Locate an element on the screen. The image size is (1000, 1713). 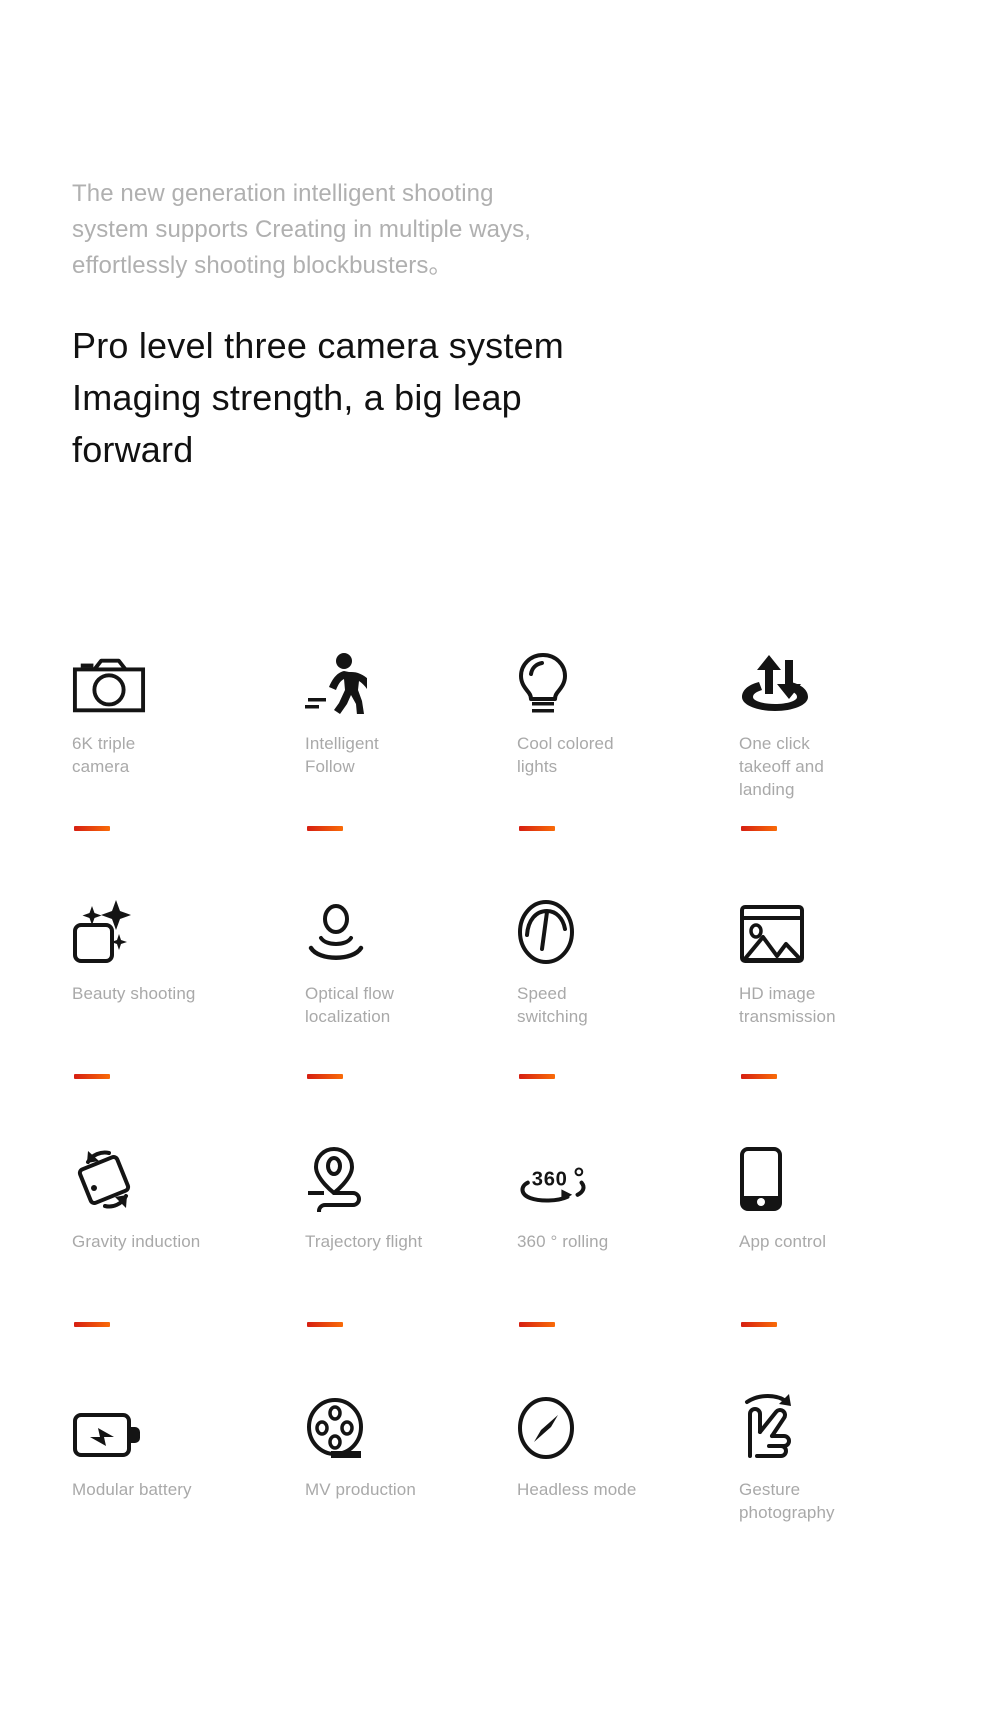
gesture-hand-icon is located at coordinates (776, 1427).